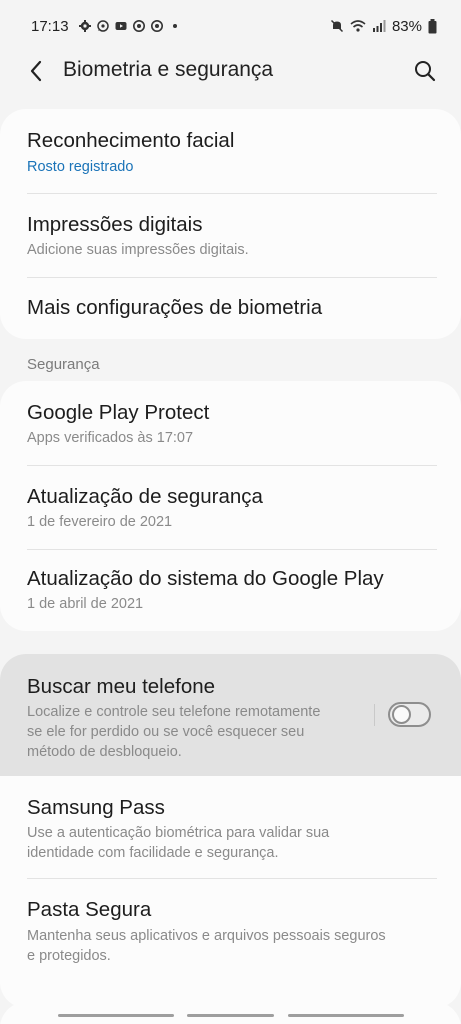 Image resolution: width=461 pixels, height=1024 pixels. What do you see at coordinates (104, 752) in the screenshot?
I see `subtitle-line: método de desbloqueio.` at bounding box center [104, 752].